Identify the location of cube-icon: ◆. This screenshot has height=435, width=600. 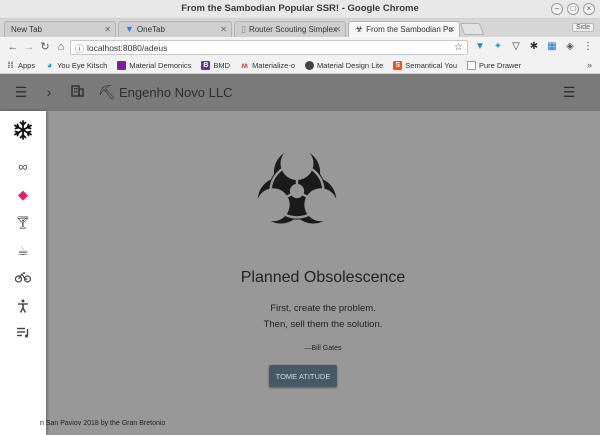
(23, 195).